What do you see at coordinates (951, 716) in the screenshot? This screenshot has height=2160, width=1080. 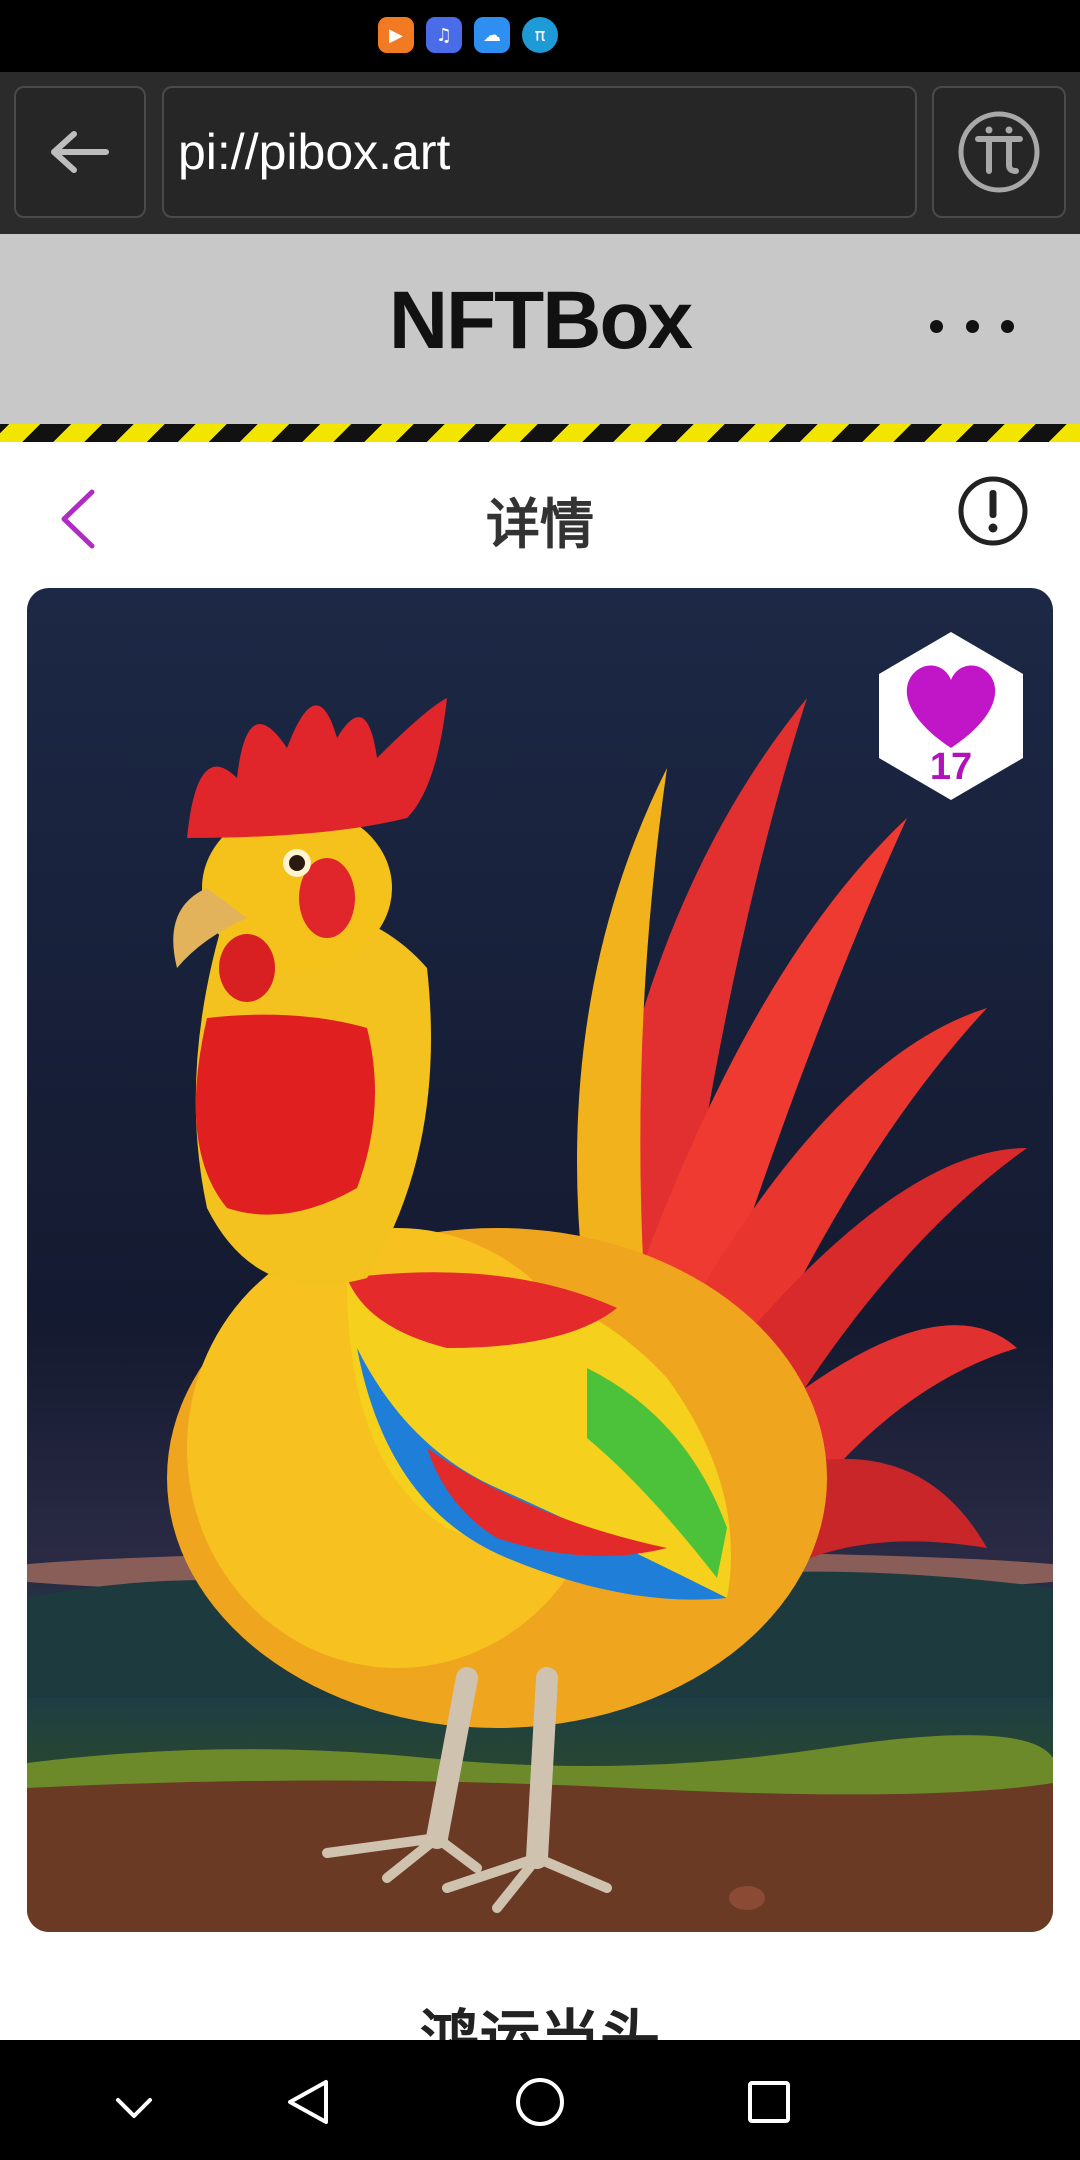 I see `like-button: 17` at bounding box center [951, 716].